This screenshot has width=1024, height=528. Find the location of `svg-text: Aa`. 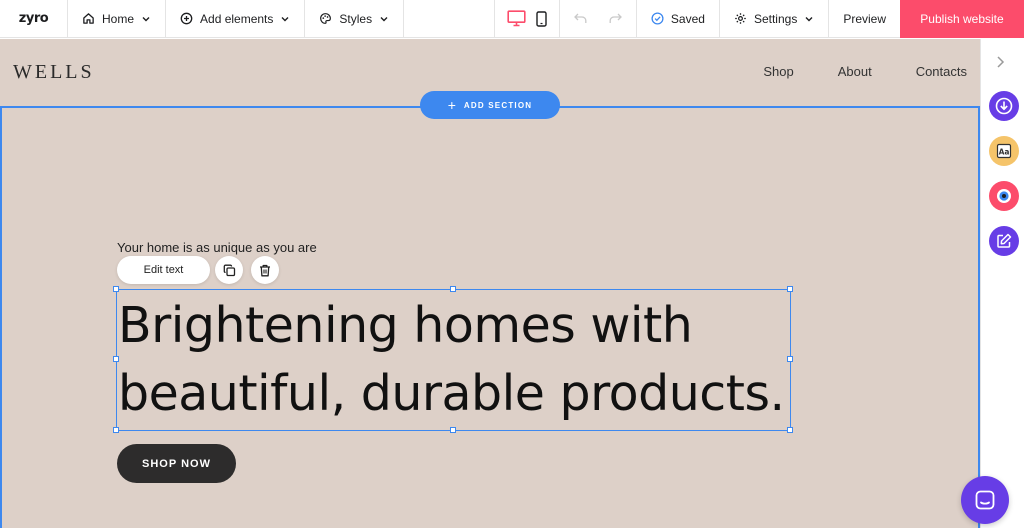

svg-text: Aa is located at coordinates (1004, 152).